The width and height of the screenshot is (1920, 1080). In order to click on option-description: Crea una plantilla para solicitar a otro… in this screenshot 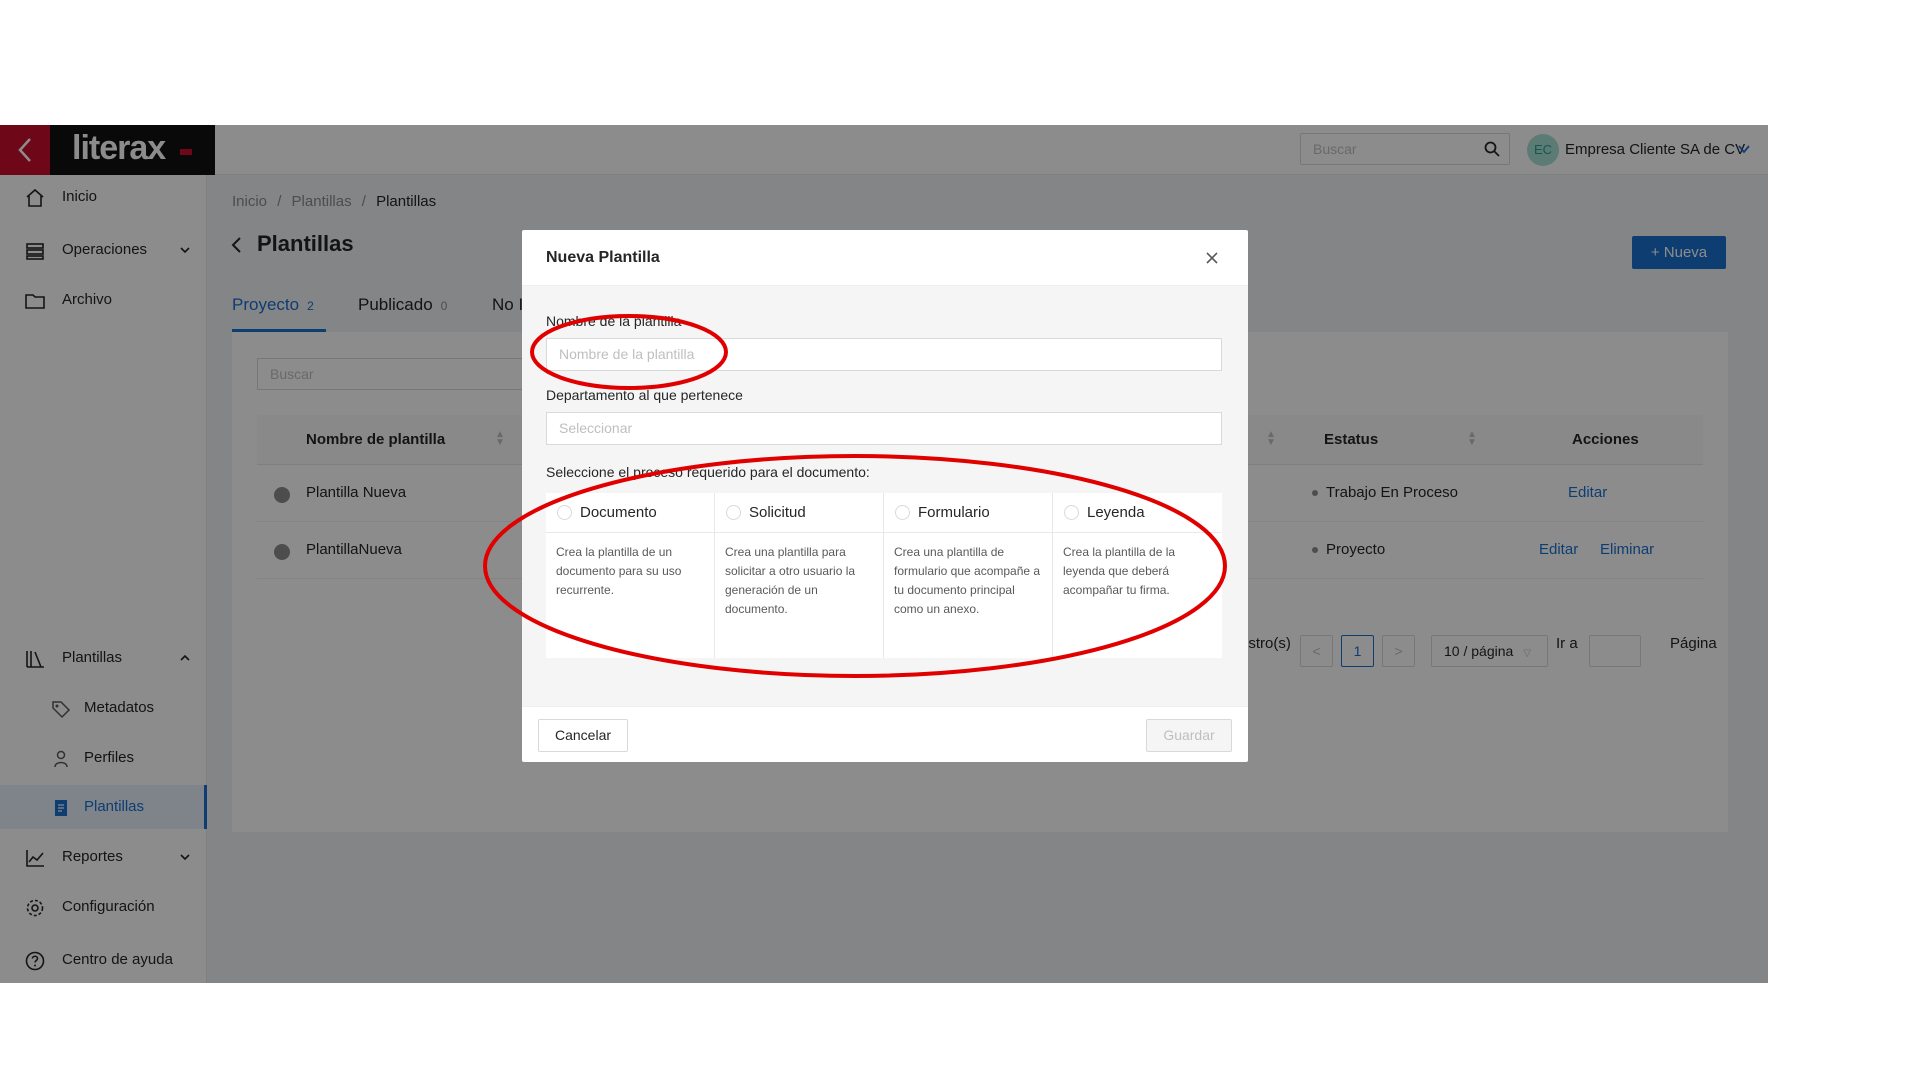, I will do `click(790, 580)`.